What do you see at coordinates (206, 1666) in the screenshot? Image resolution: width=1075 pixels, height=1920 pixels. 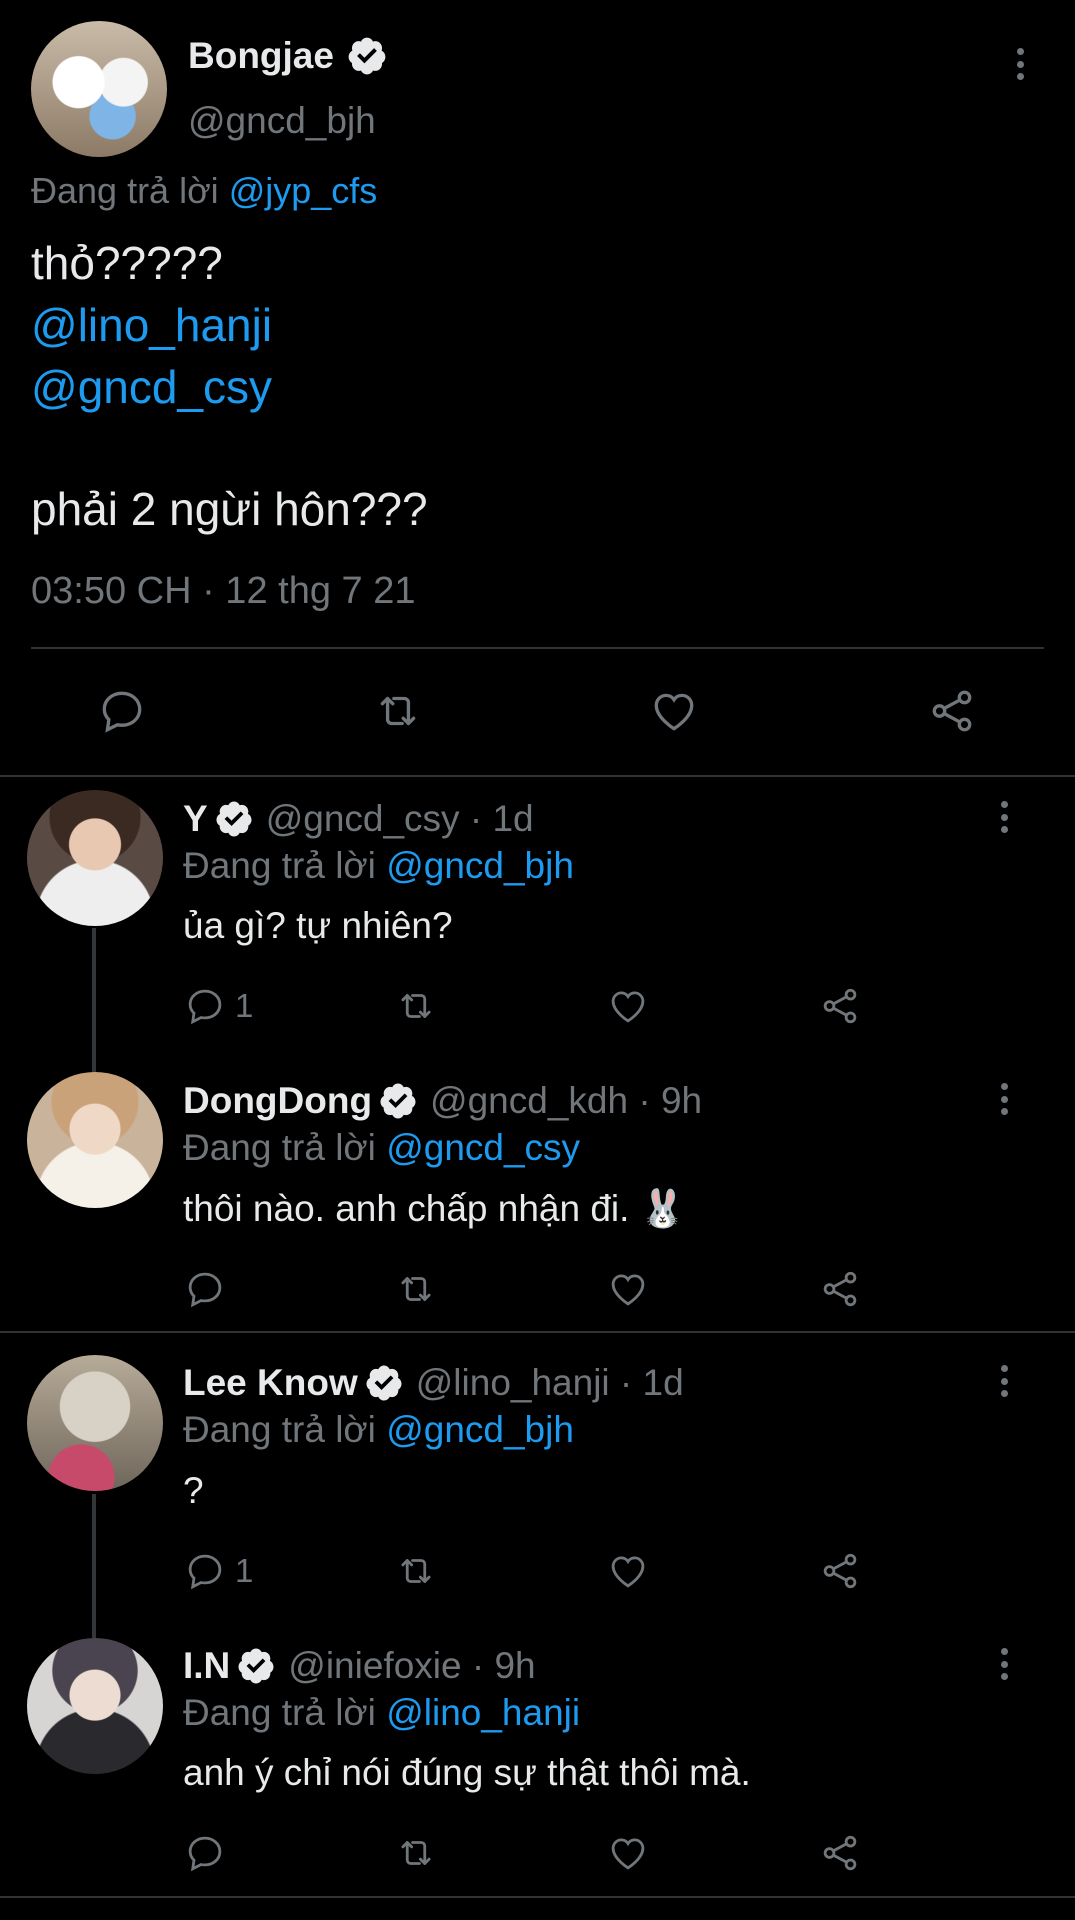 I see `reply-author-name: I.N` at bounding box center [206, 1666].